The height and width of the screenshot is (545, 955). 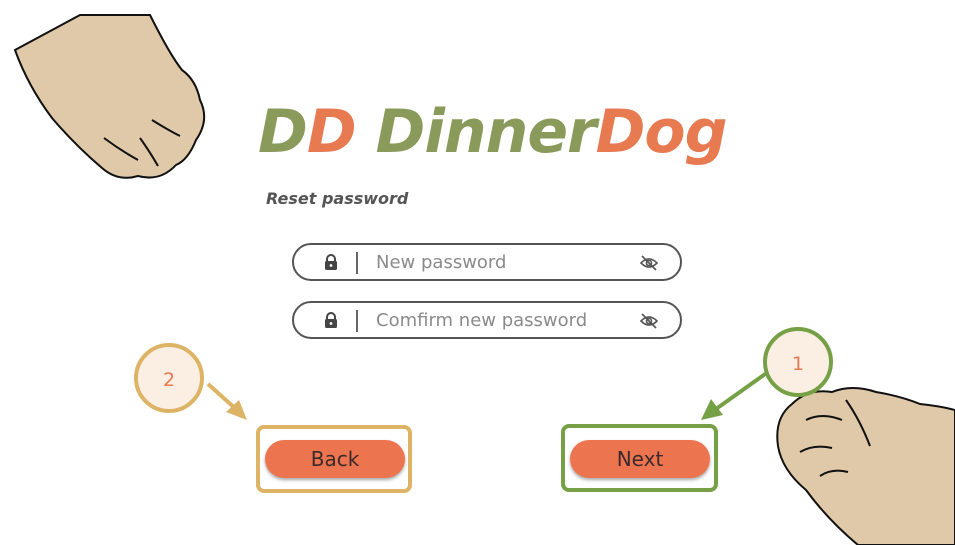 What do you see at coordinates (742, 390) in the screenshot?
I see `arrow-to-next` at bounding box center [742, 390].